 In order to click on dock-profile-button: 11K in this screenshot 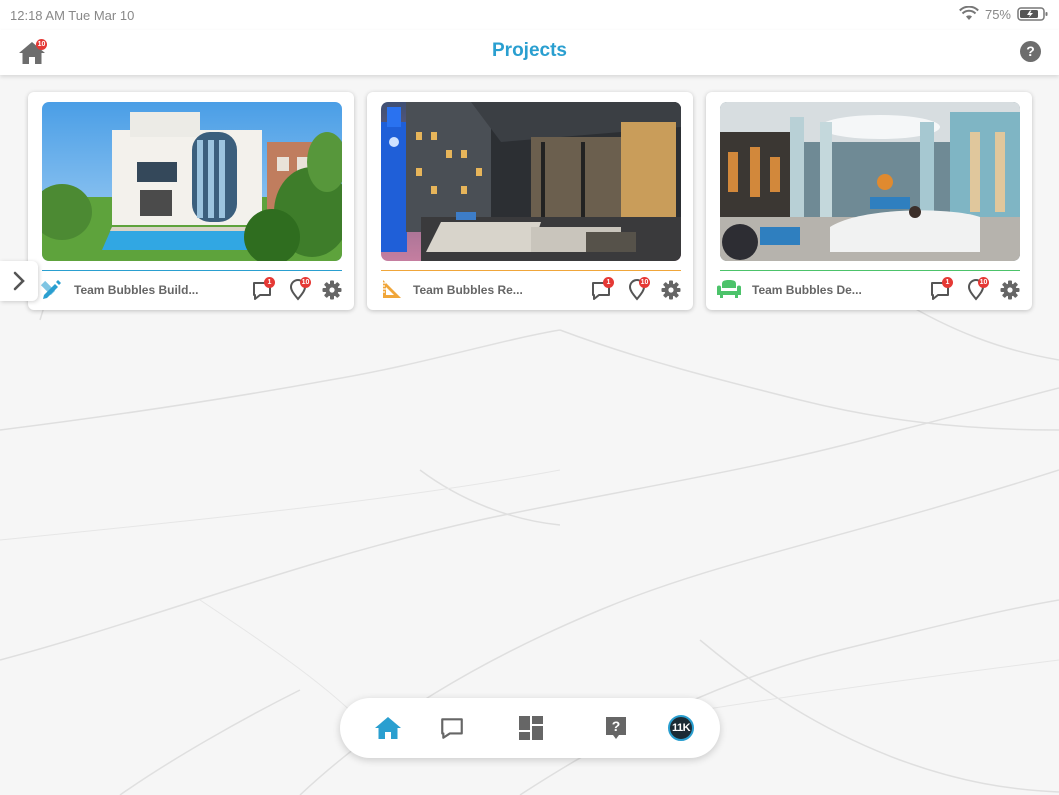, I will do `click(681, 728)`.